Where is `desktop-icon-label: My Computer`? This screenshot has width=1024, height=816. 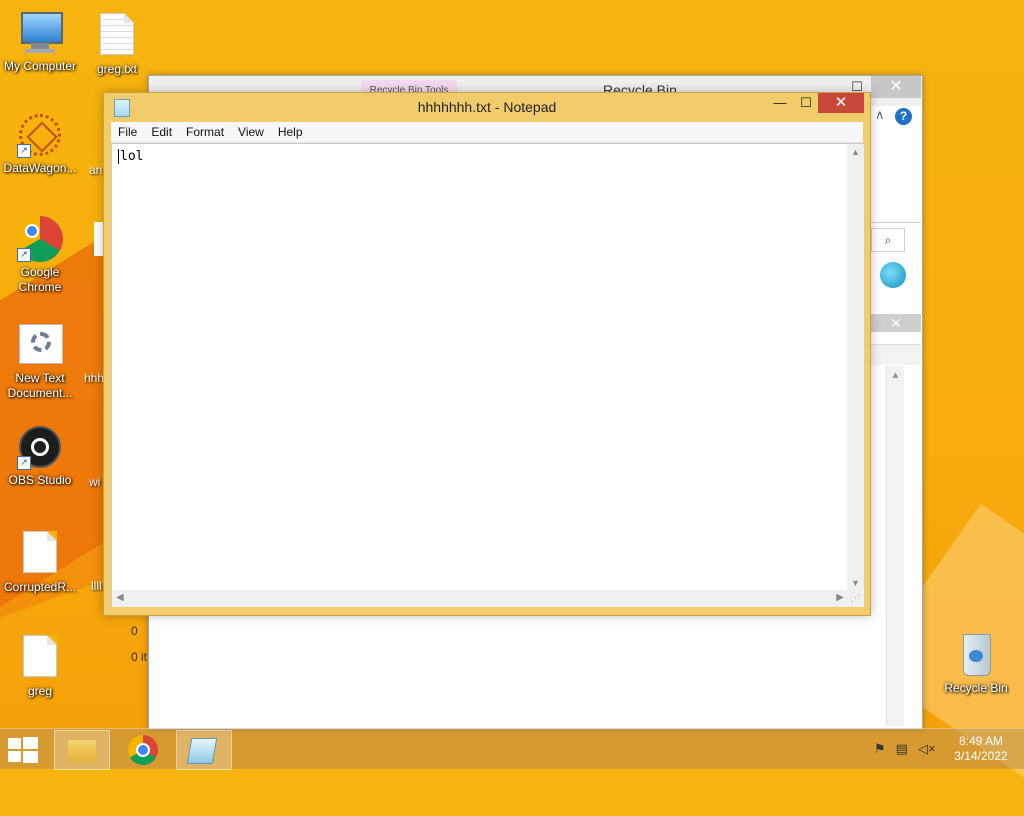 desktop-icon-label: My Computer is located at coordinates (40, 66).